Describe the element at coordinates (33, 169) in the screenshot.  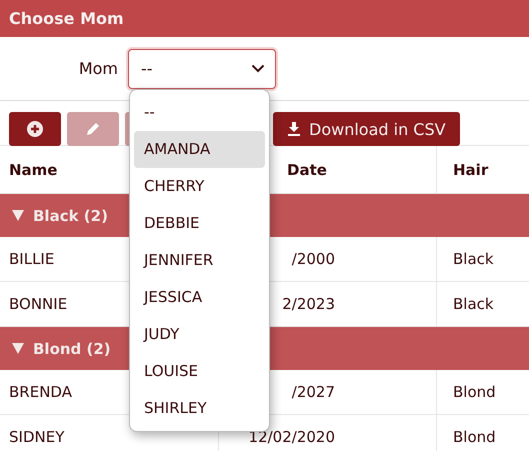
I see `column-header: Name` at that location.